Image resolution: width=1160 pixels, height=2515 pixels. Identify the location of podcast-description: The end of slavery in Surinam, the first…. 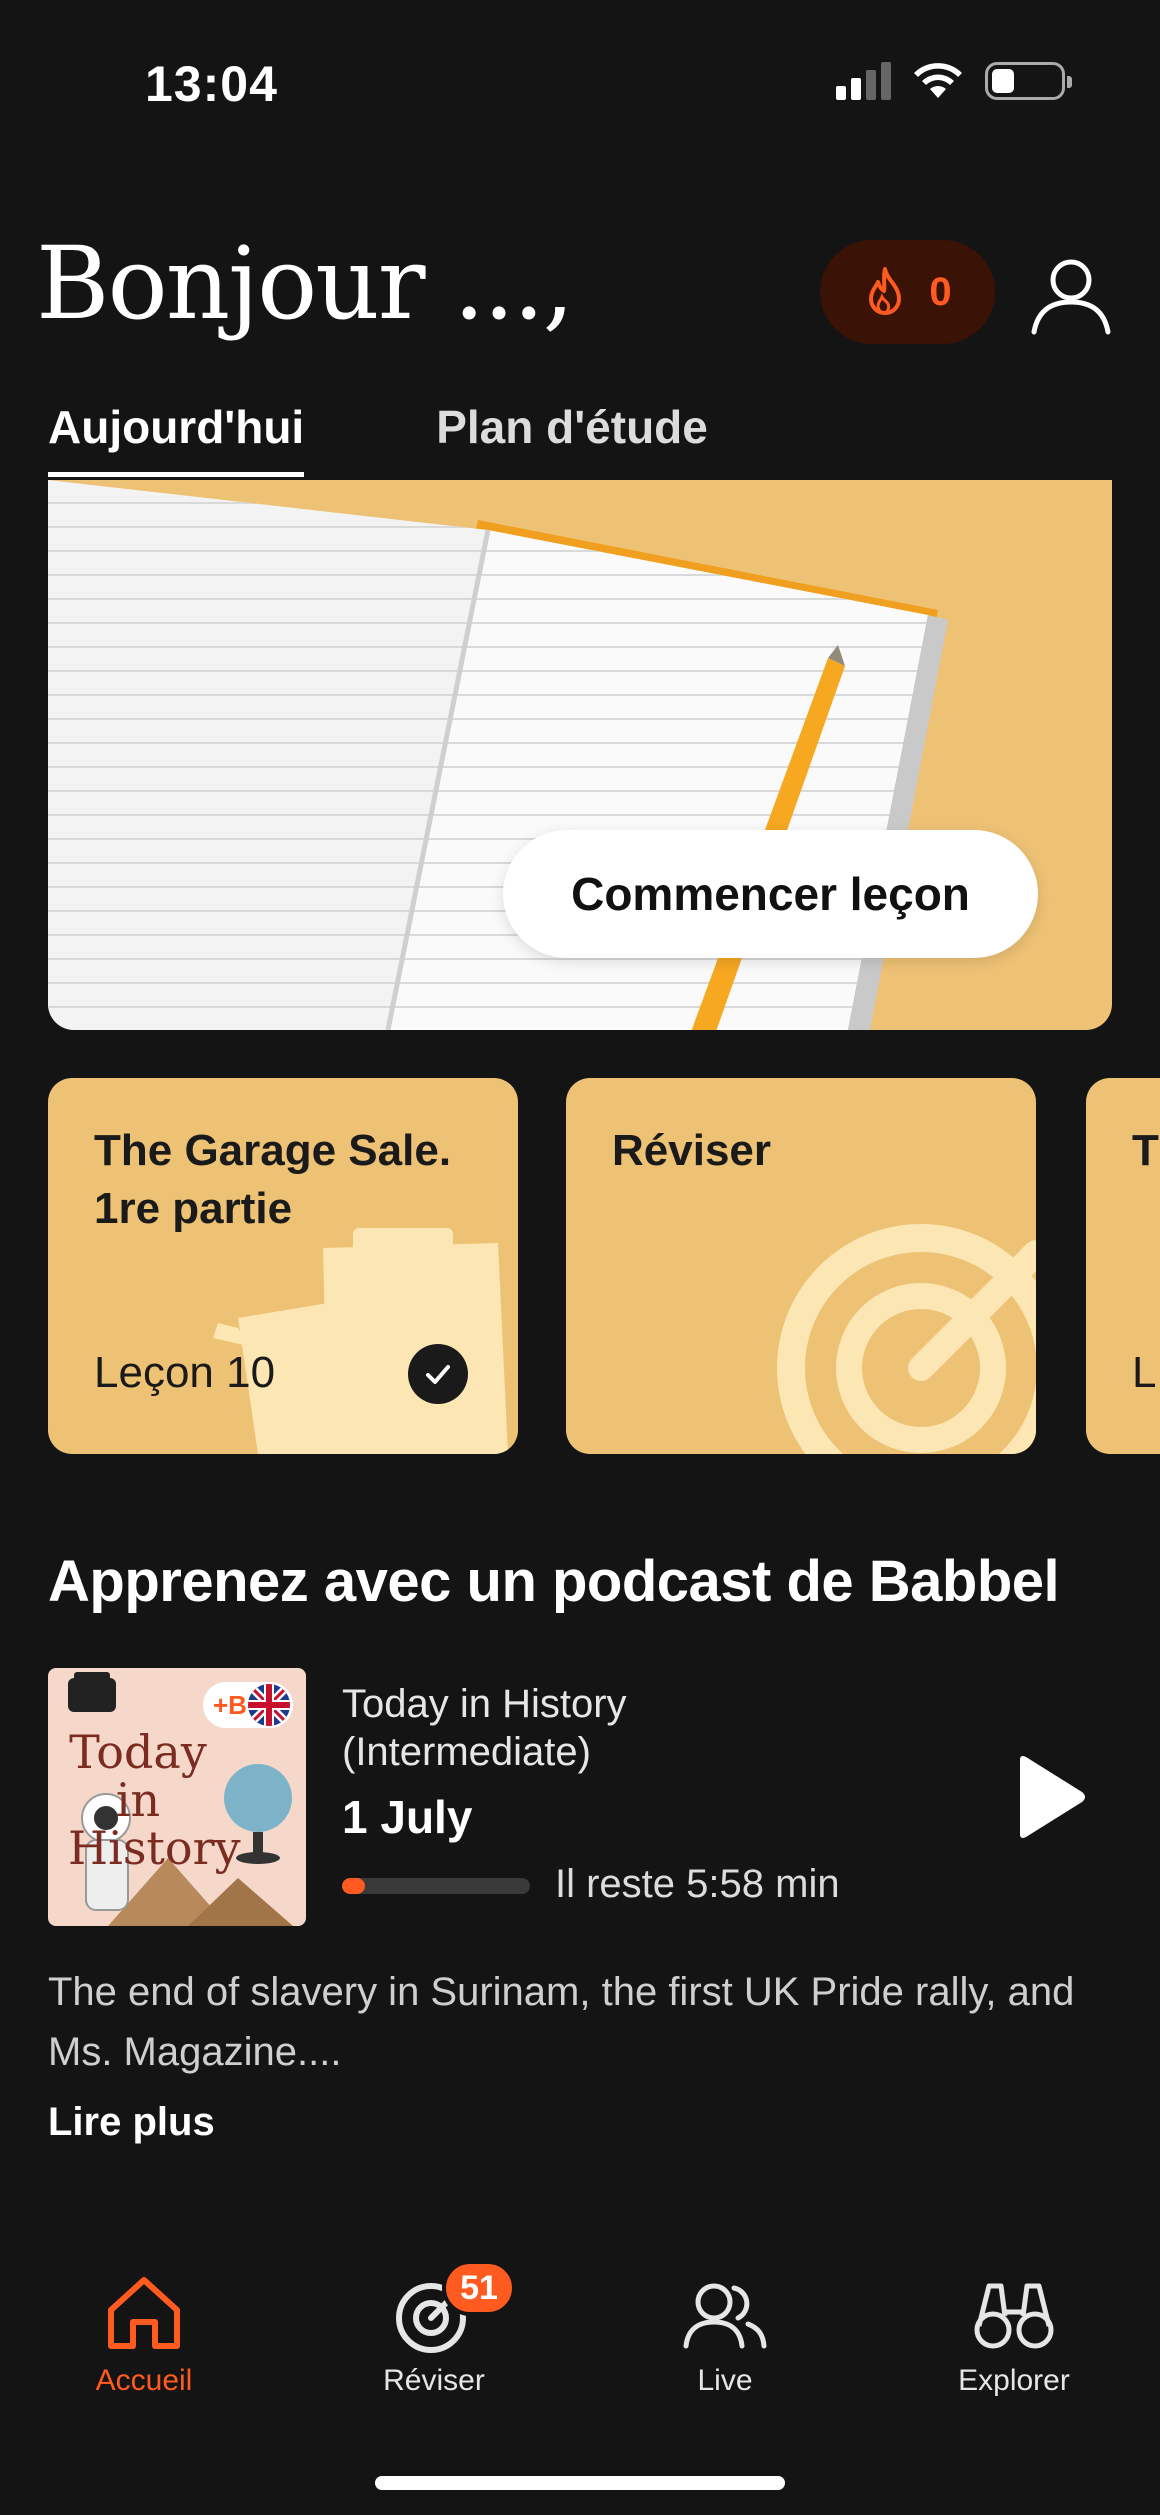
(561, 2022).